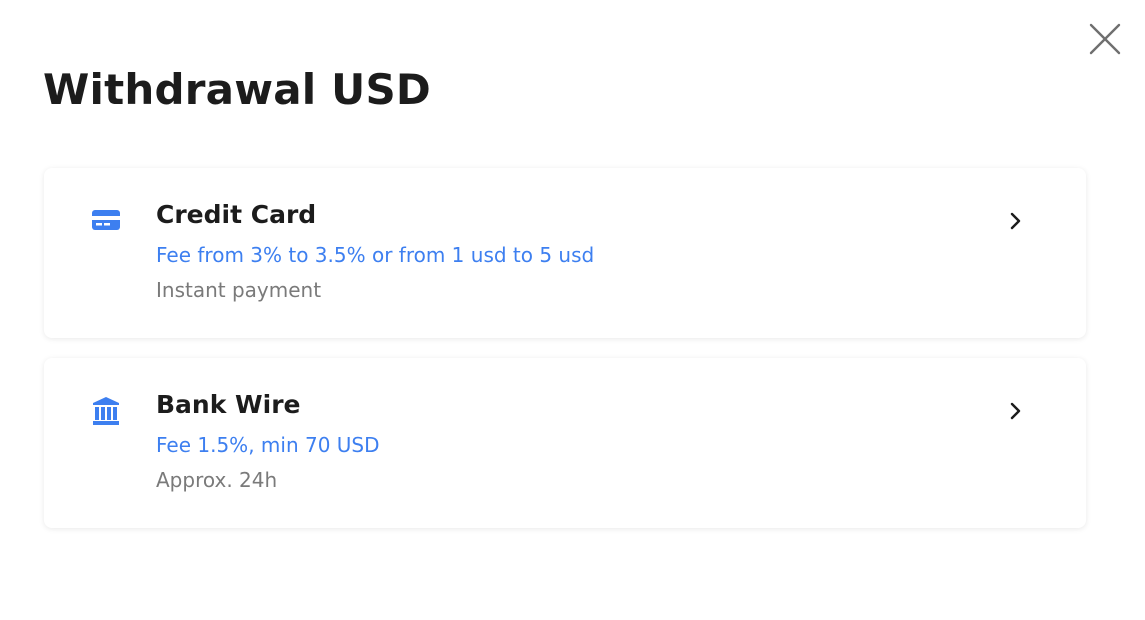 The height and width of the screenshot is (620, 1145). I want to click on method-name: Bank Wire, so click(228, 404).